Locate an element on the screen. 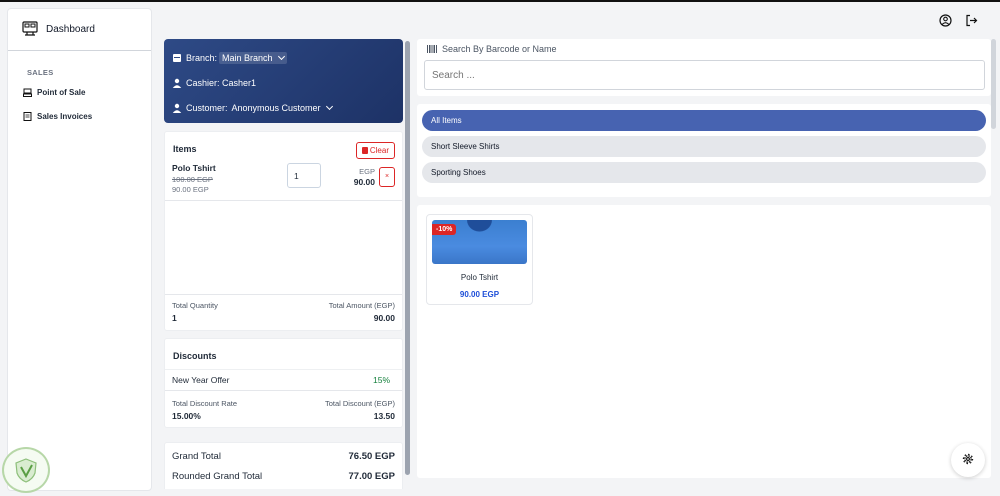  discount-offer-row: New Year Offer 15% is located at coordinates (283, 380).